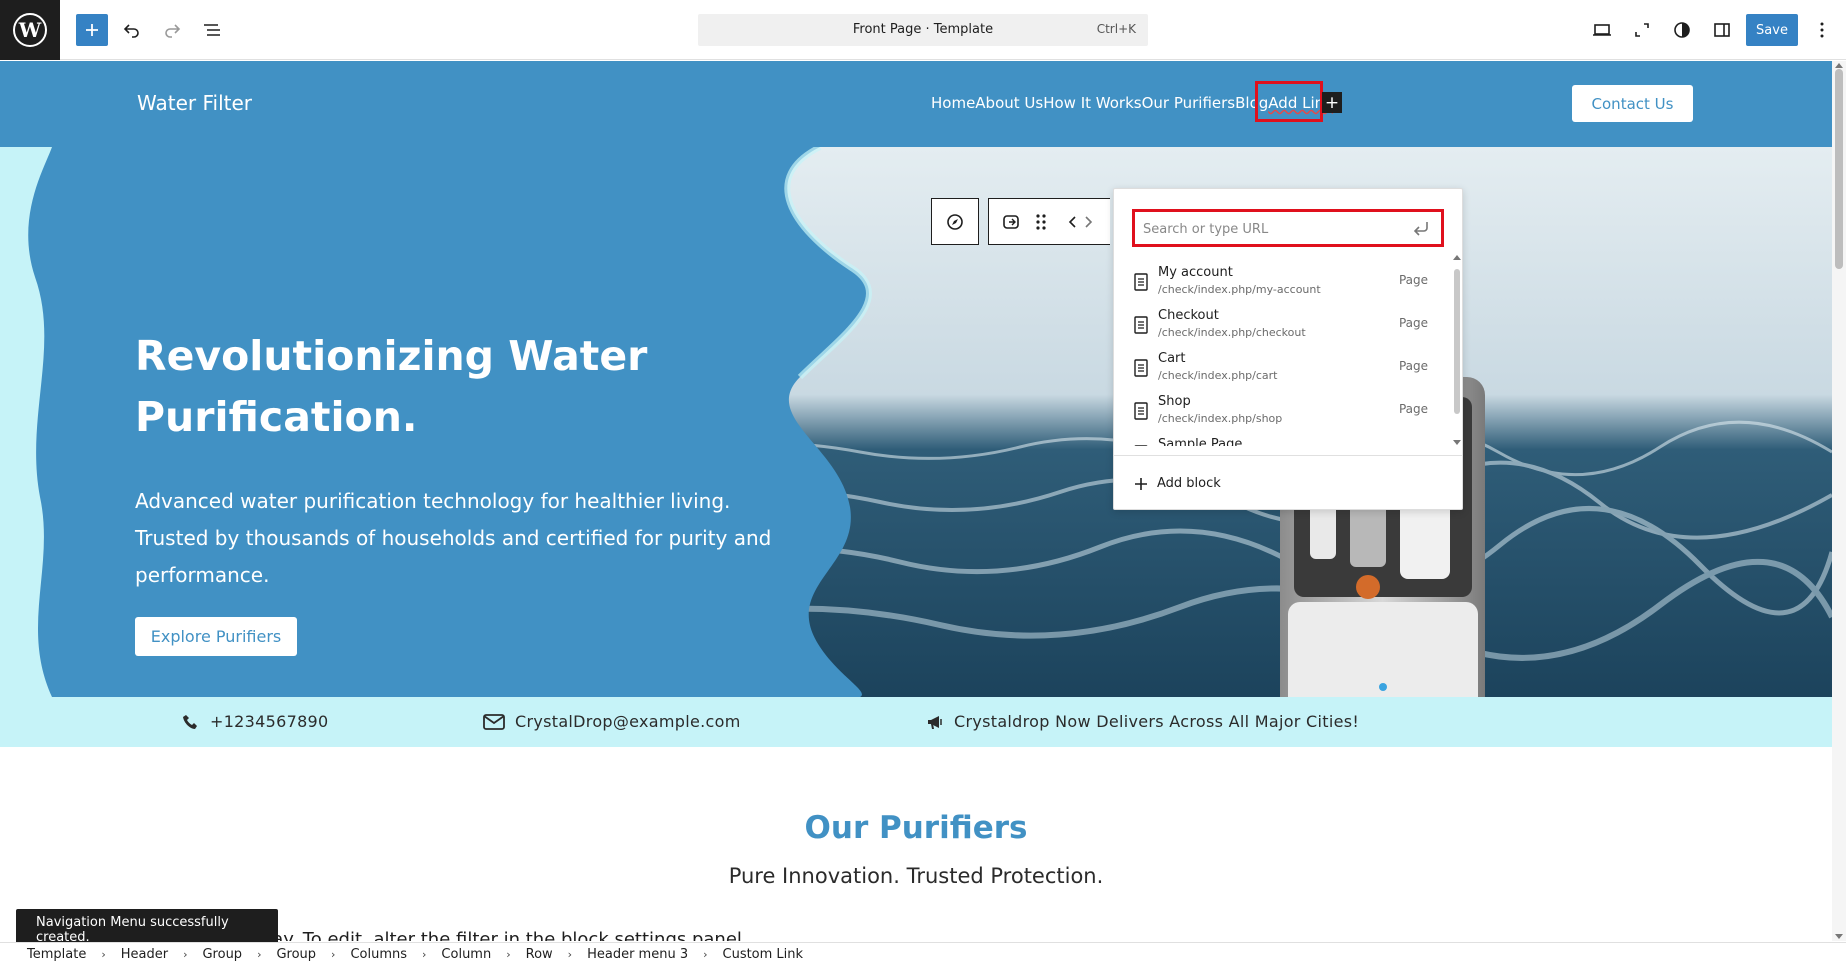 The image size is (1846, 966). What do you see at coordinates (1172, 358) in the screenshot?
I see `suggestion-title: Cart` at bounding box center [1172, 358].